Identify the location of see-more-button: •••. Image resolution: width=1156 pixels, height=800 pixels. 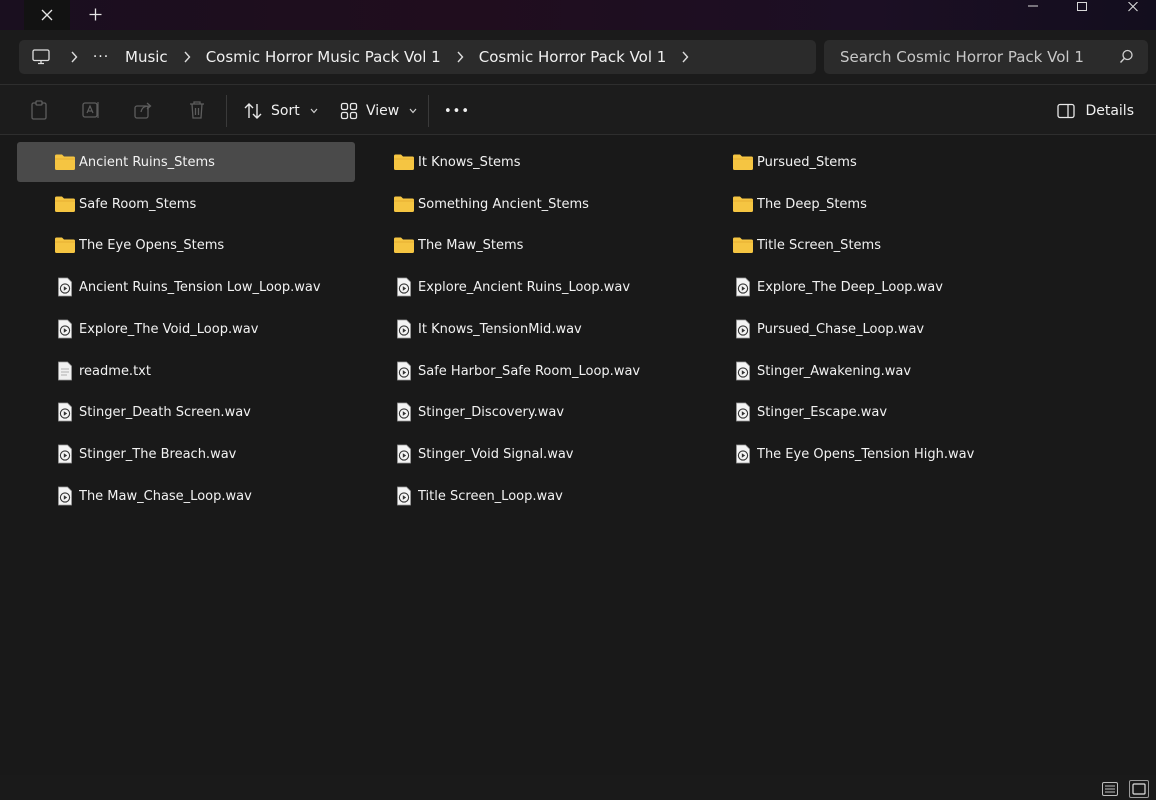
(457, 111).